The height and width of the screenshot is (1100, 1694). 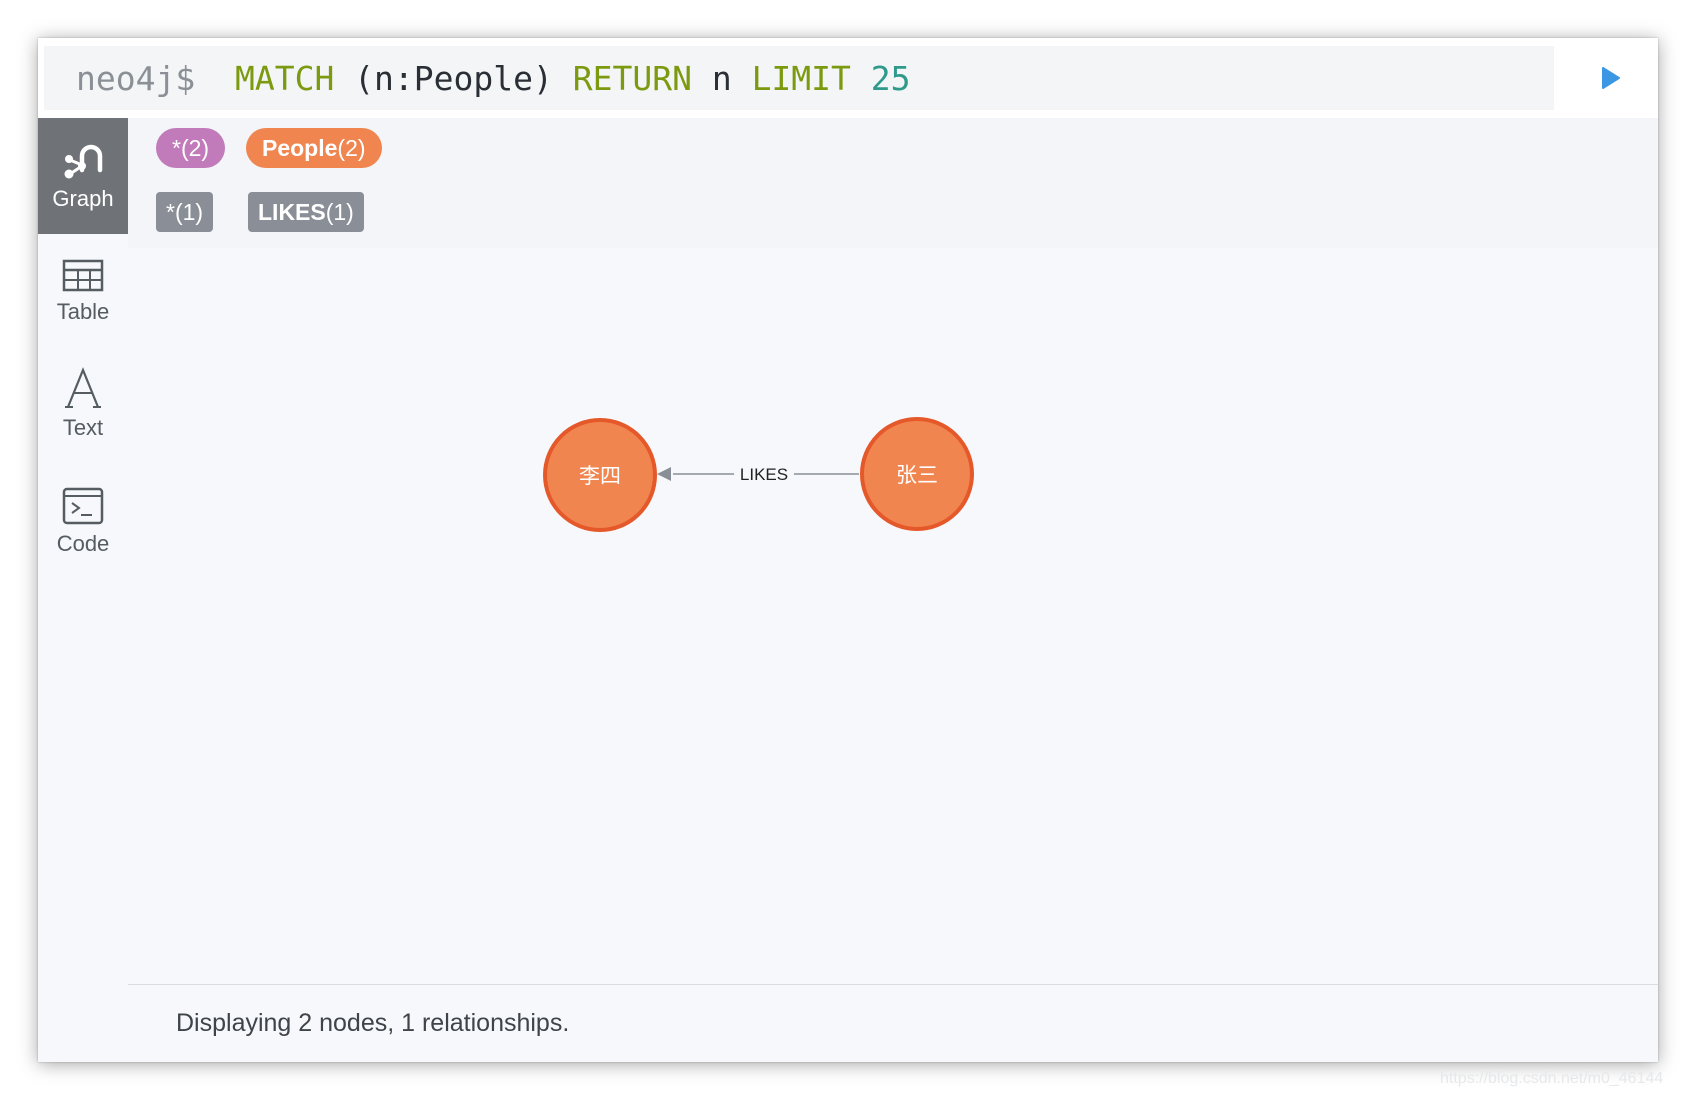 What do you see at coordinates (1552, 1078) in the screenshot?
I see `watermark: https://blog.csdn.net/m0_46144` at bounding box center [1552, 1078].